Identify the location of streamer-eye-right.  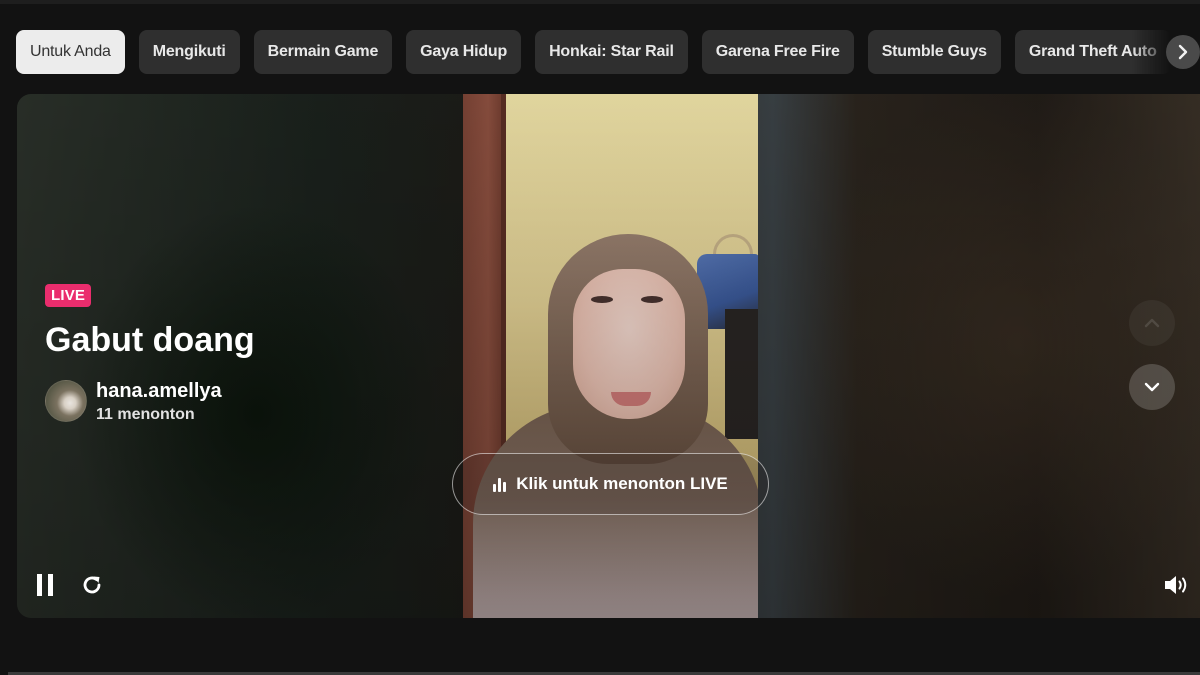
(652, 299).